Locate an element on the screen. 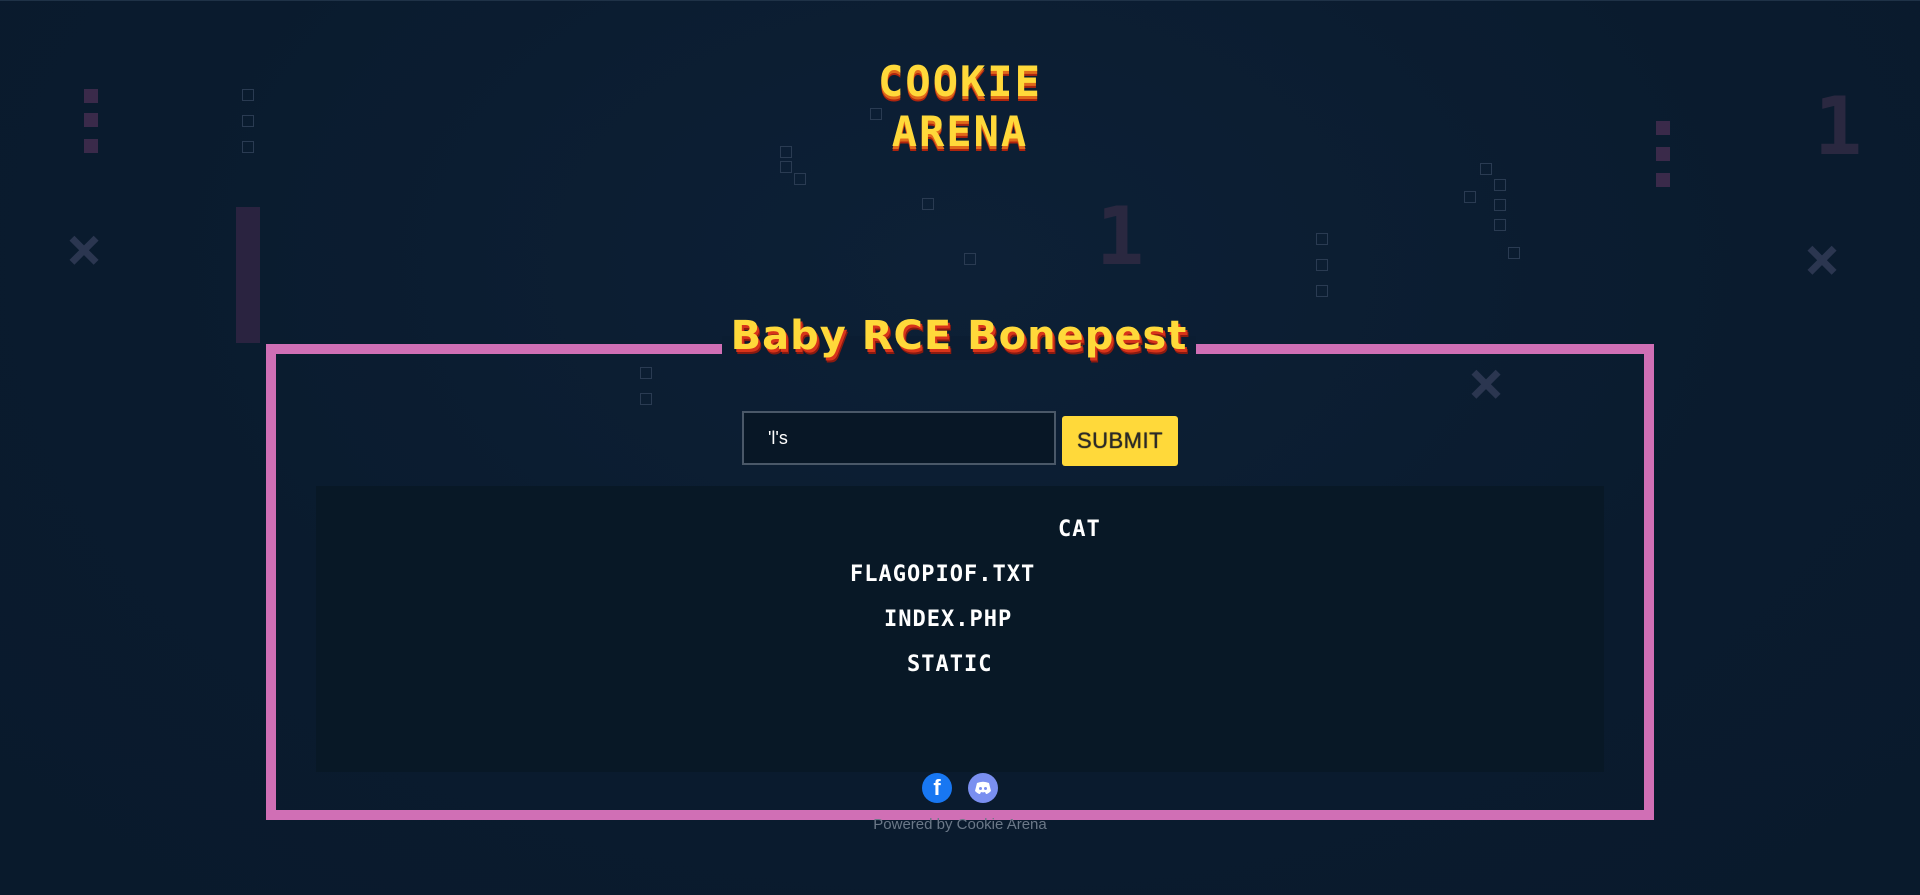 Image resolution: width=1920 pixels, height=895 pixels. footer-text: Powered by Cookie Arena is located at coordinates (960, 824).